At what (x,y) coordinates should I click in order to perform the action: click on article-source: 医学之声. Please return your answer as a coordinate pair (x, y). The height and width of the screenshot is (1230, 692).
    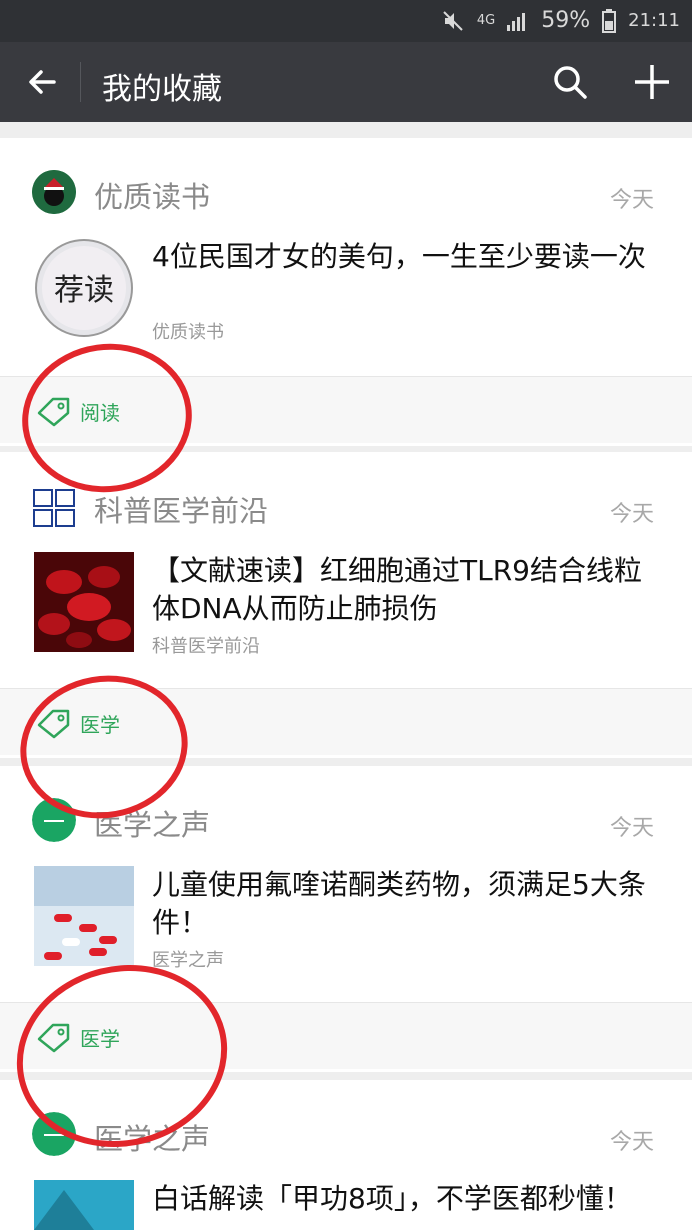
    Looking at the image, I should click on (188, 960).